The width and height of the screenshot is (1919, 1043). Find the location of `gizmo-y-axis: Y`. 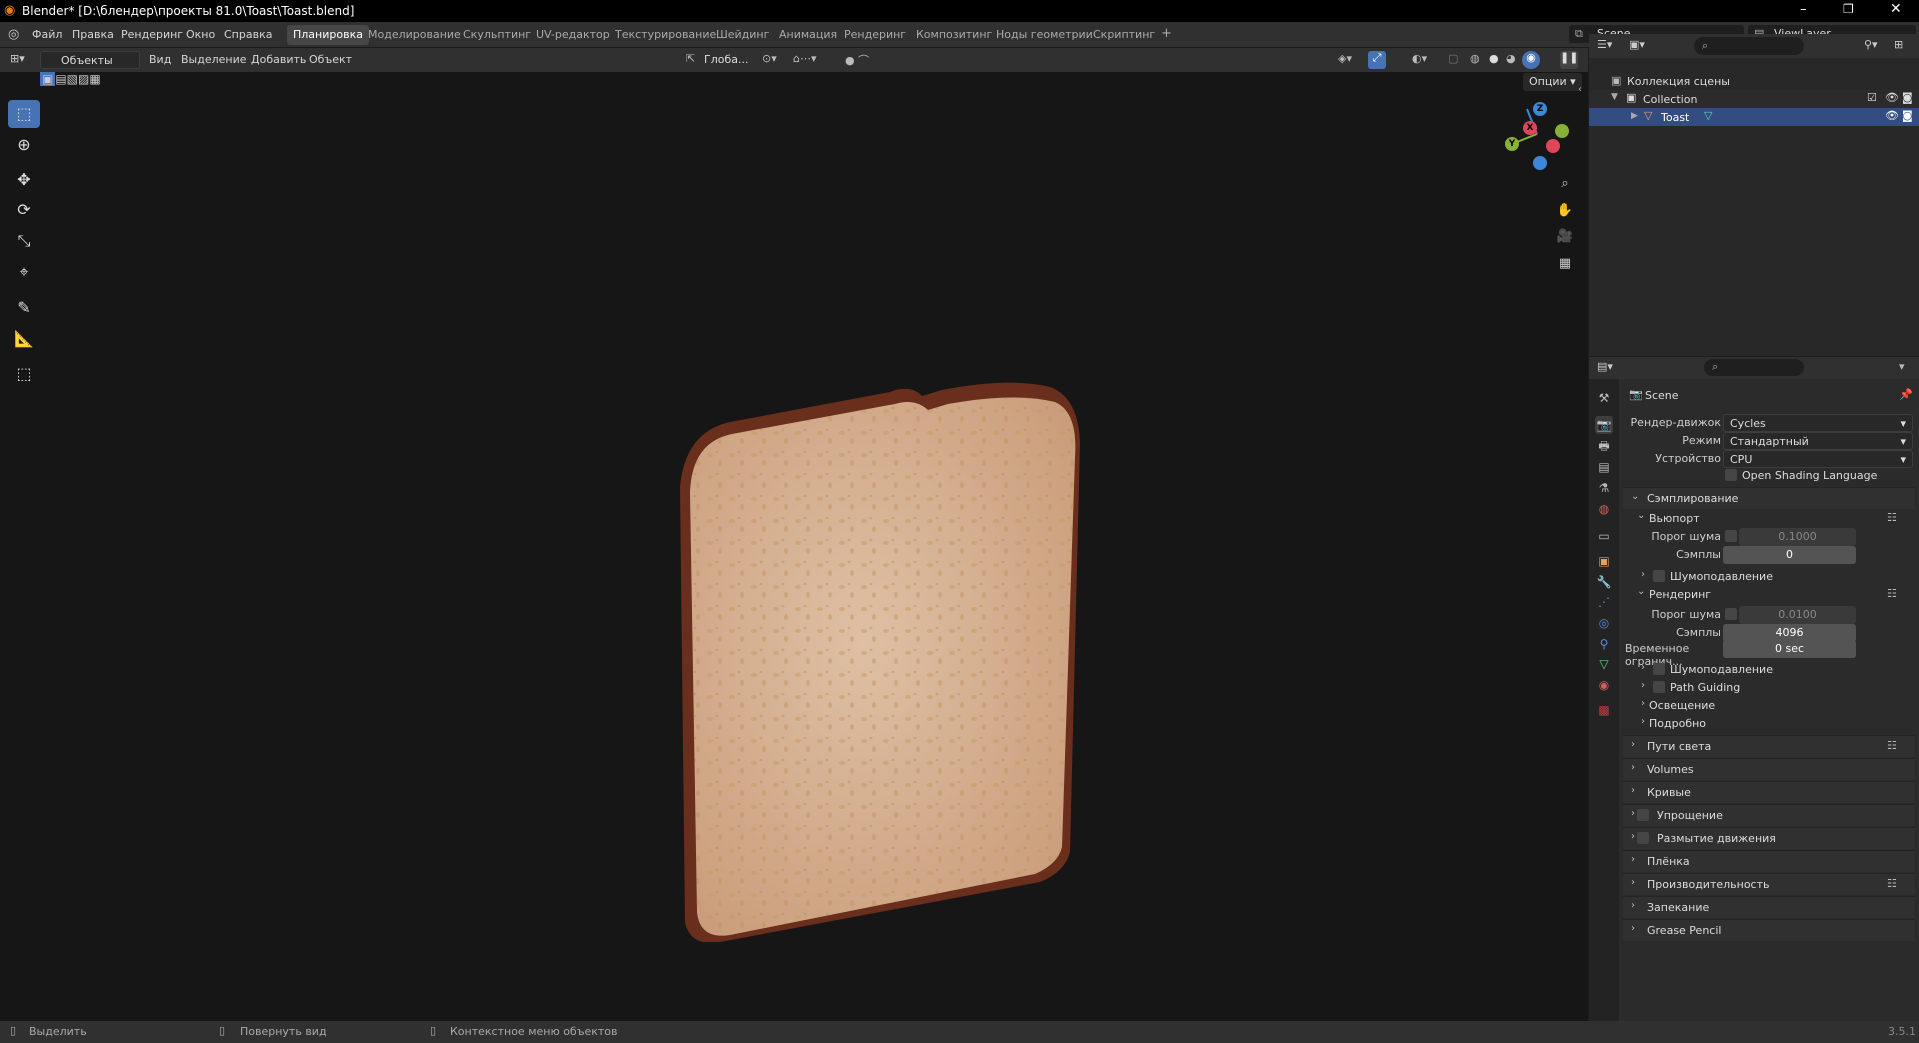

gizmo-y-axis: Y is located at coordinates (1512, 144).